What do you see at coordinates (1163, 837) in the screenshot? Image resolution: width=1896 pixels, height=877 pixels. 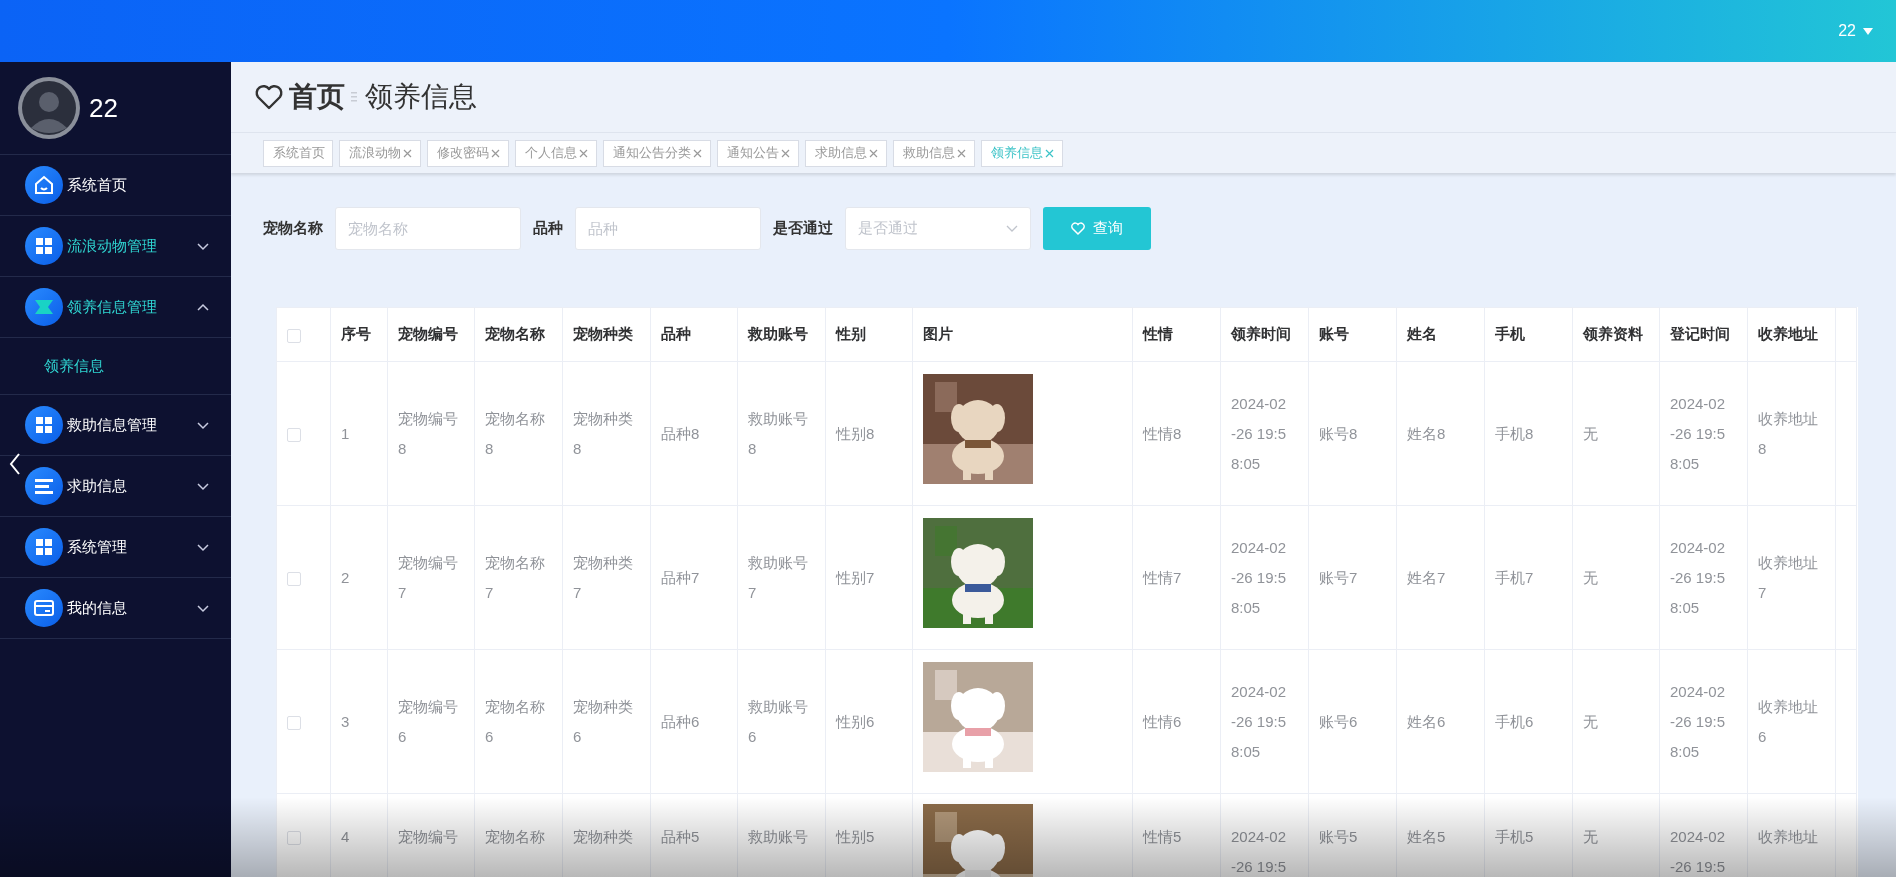 I see `table-cell-text: 性情5` at bounding box center [1163, 837].